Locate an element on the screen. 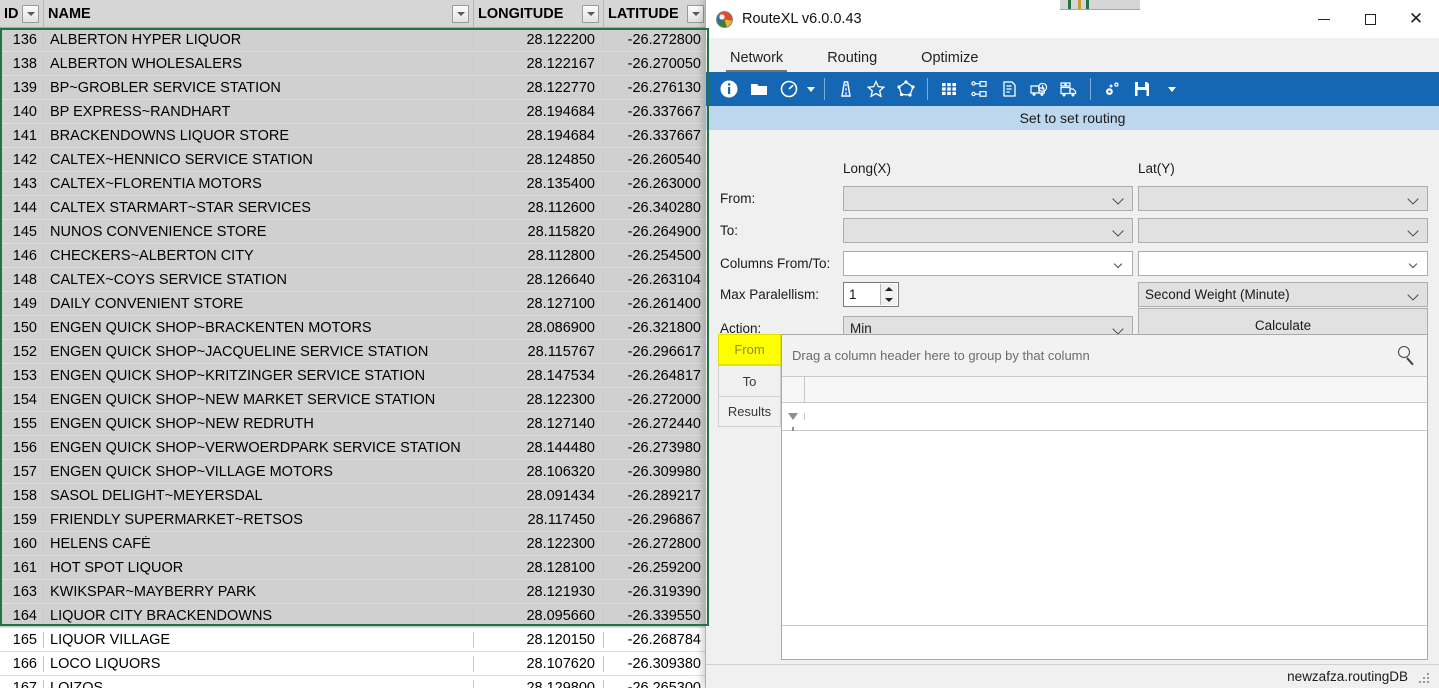 The width and height of the screenshot is (1439, 688). cell-name: CALTEX~FLORENTIA MOTORS is located at coordinates (259, 183).